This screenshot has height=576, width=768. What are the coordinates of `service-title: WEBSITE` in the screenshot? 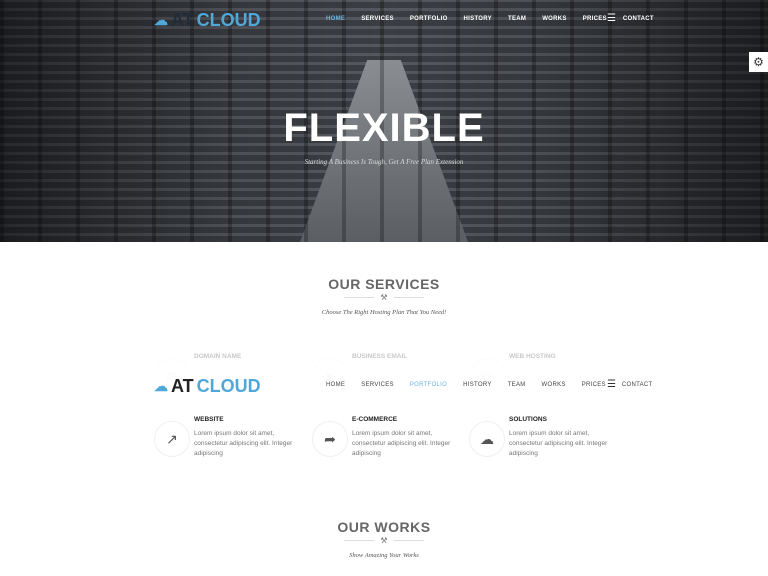 It's located at (209, 419).